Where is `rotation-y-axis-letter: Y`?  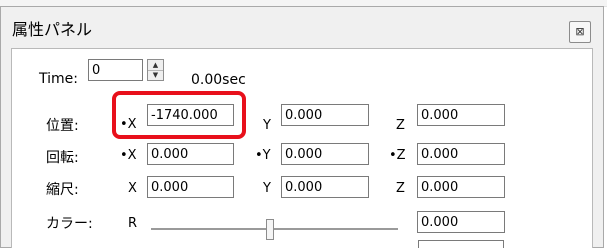
rotation-y-axis-letter: Y is located at coordinates (266, 155).